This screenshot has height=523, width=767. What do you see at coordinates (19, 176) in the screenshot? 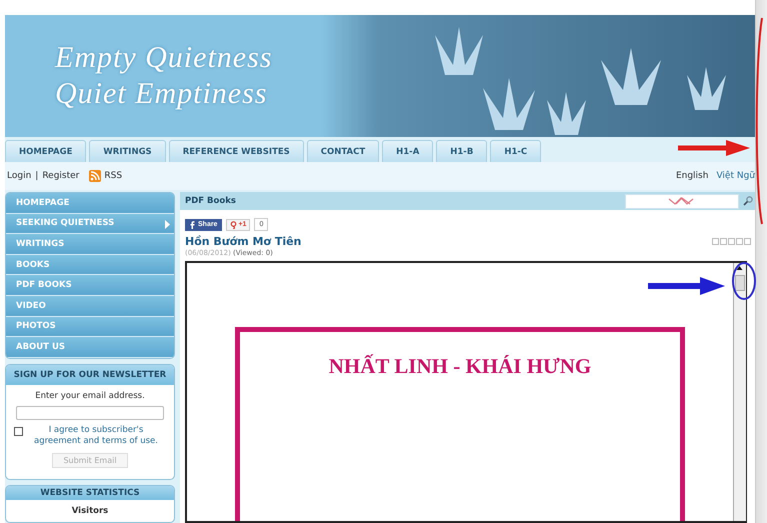
I see `login-link: Login` at bounding box center [19, 176].